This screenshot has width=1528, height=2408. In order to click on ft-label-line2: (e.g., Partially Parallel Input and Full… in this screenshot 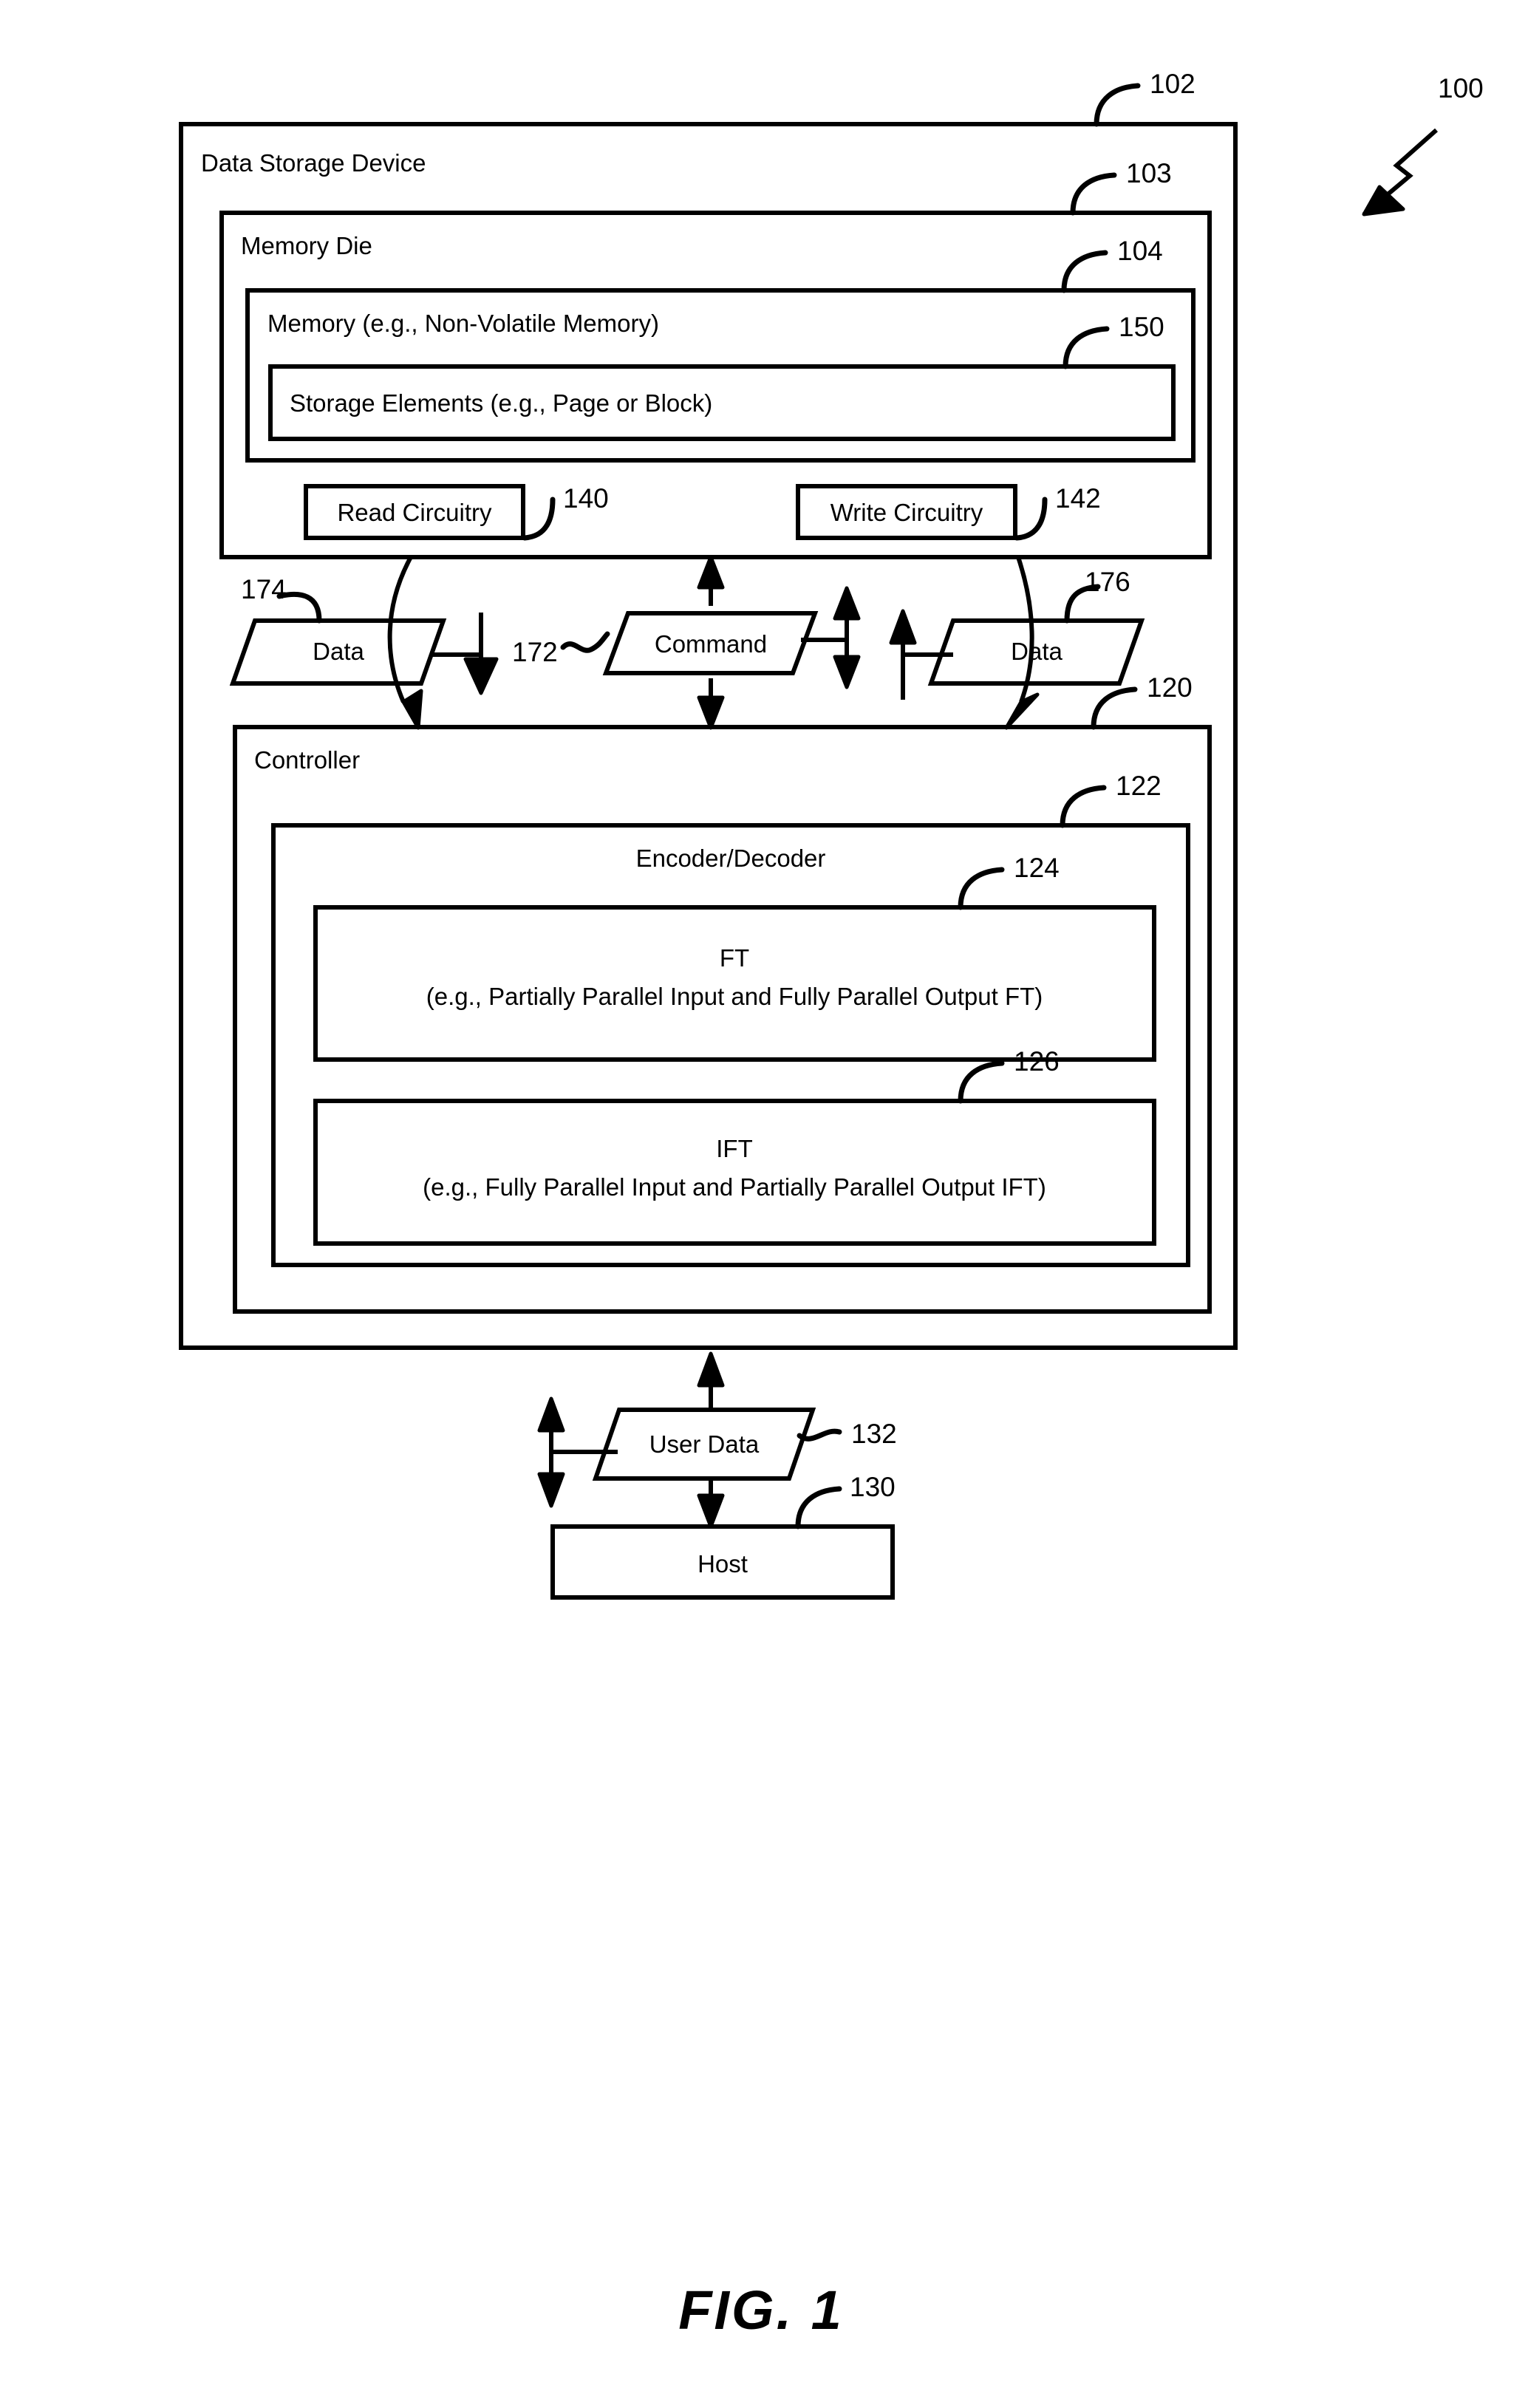, I will do `click(734, 997)`.